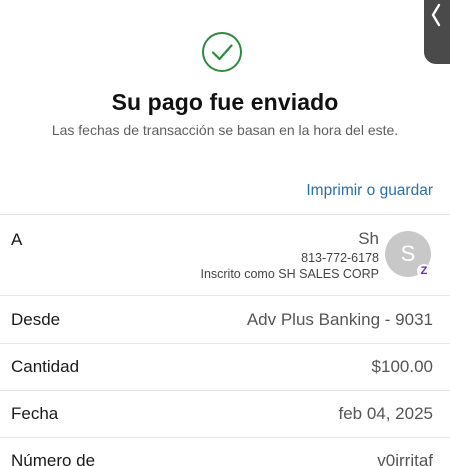  What do you see at coordinates (289, 274) in the screenshot?
I see `recipient-enrolled-name: Inscrito como SH SALES CORP` at bounding box center [289, 274].